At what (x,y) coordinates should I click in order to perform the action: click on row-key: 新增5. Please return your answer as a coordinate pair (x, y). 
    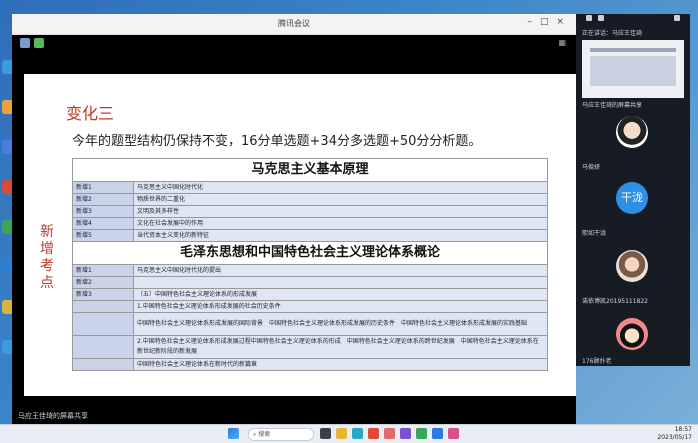
    Looking at the image, I should click on (103, 235).